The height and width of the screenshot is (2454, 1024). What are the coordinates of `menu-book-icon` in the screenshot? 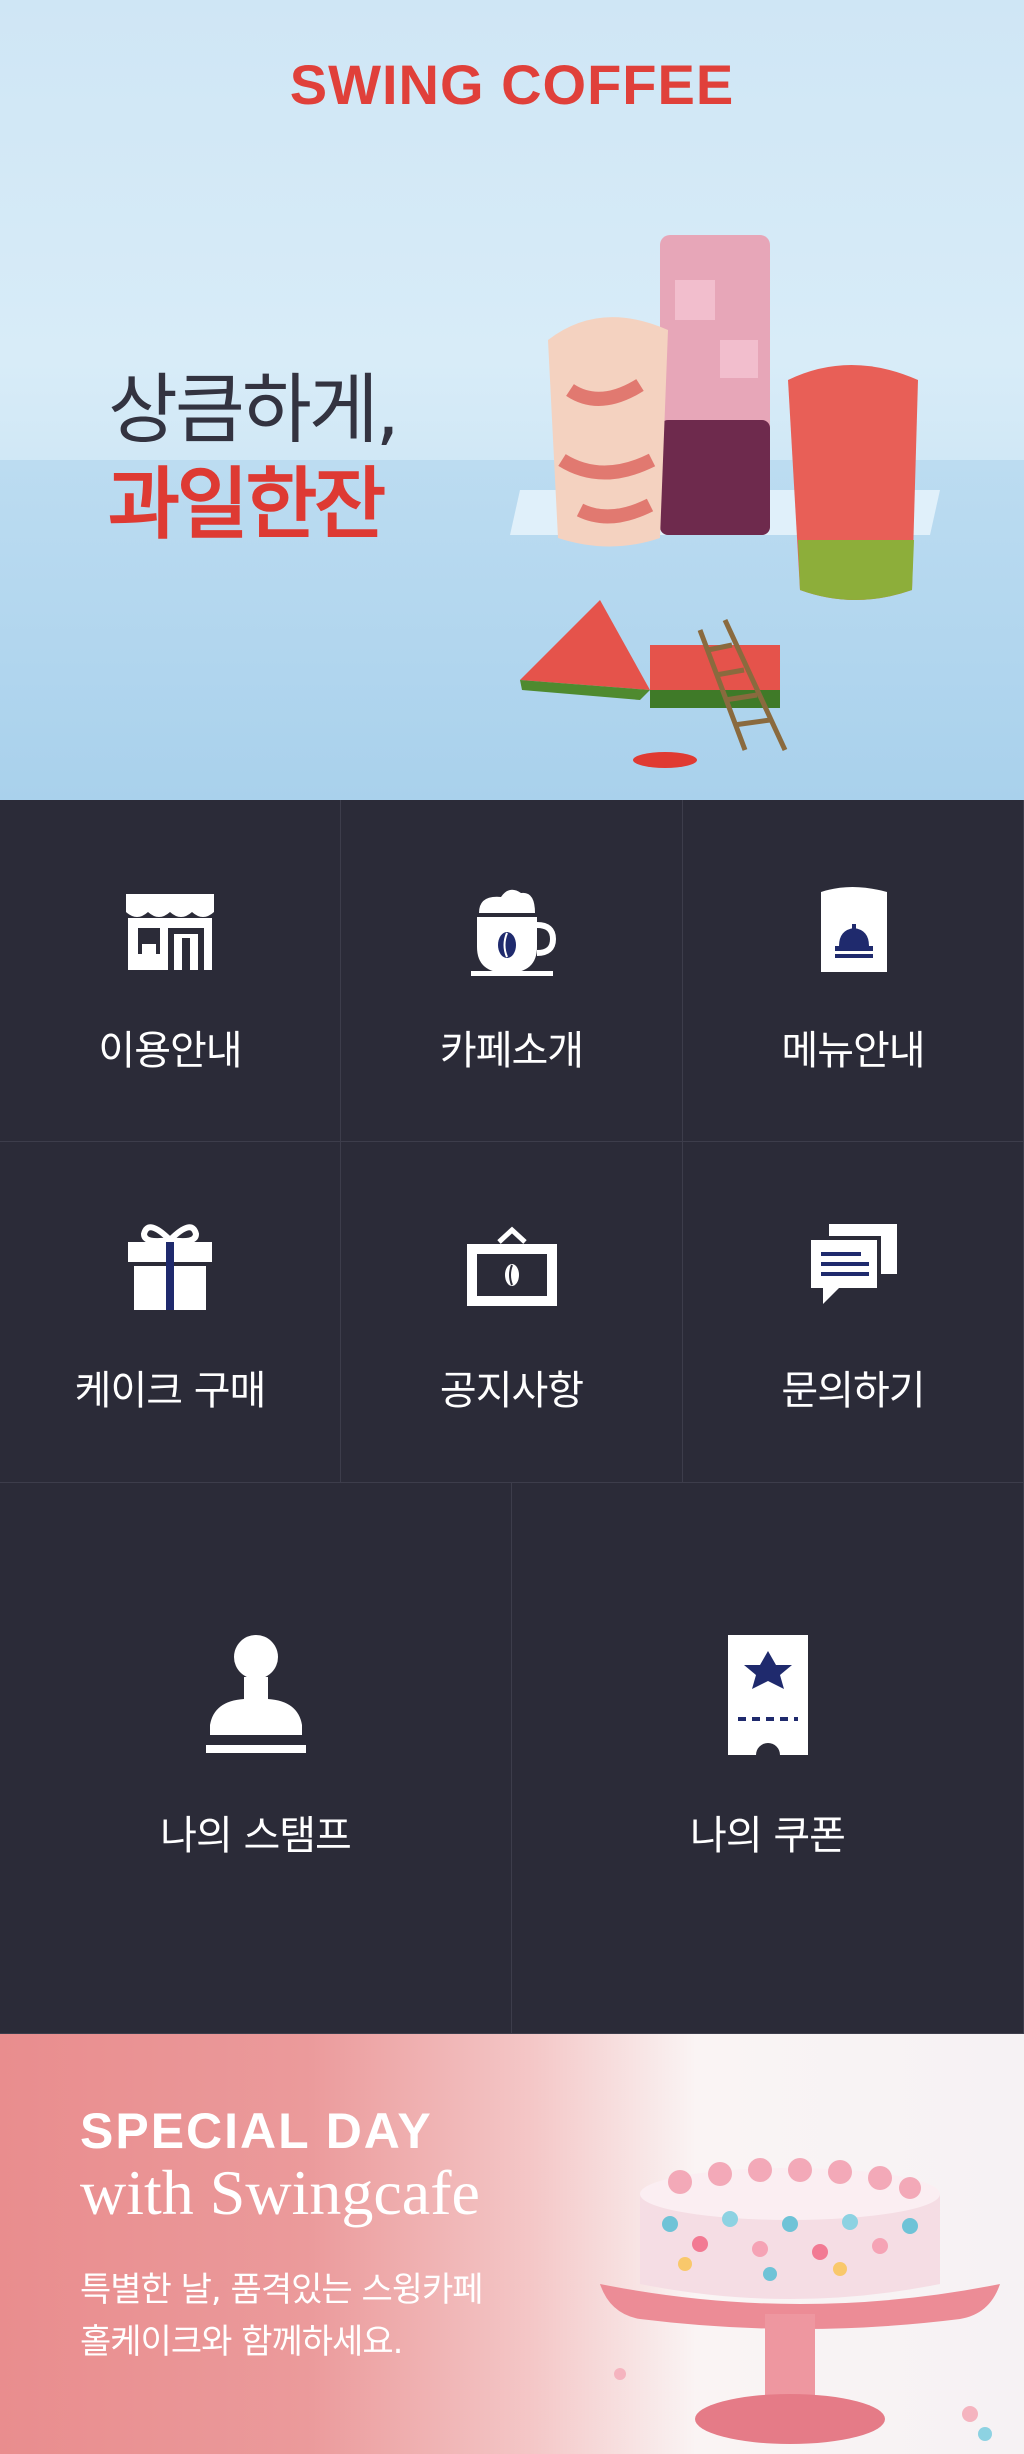 It's located at (854, 929).